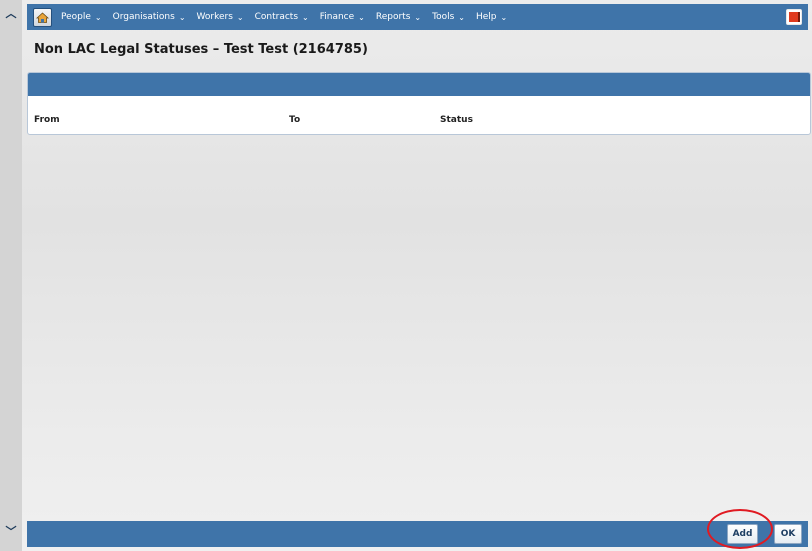 This screenshot has height=551, width=812. What do you see at coordinates (788, 534) in the screenshot?
I see `ok-button: OK` at bounding box center [788, 534].